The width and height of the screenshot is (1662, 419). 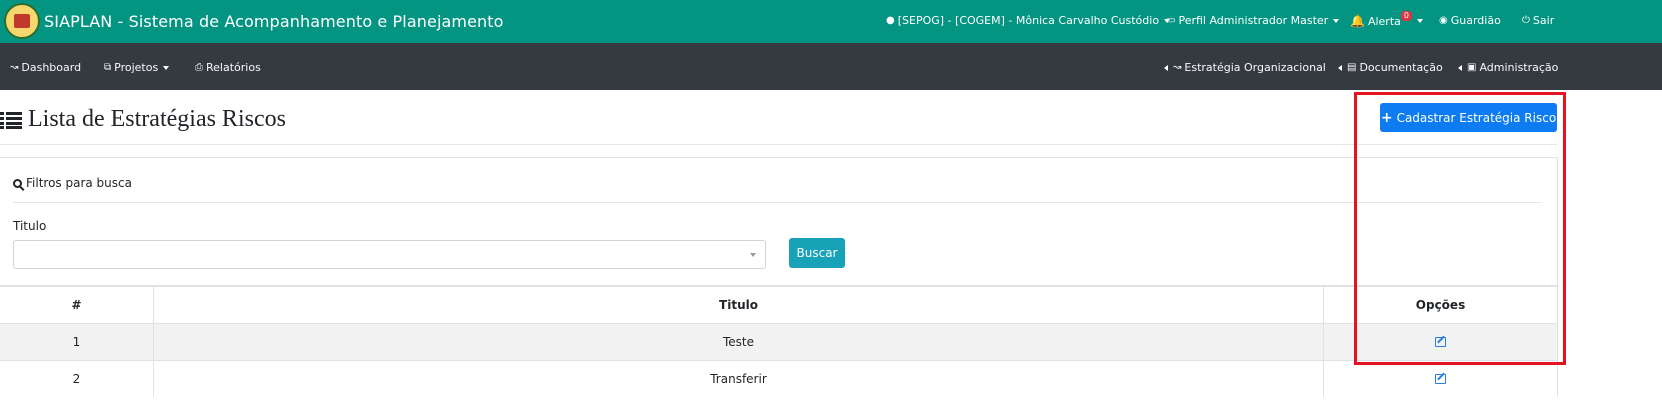 I want to click on page-title: Lista de Estratégias Riscos, so click(x=143, y=119).